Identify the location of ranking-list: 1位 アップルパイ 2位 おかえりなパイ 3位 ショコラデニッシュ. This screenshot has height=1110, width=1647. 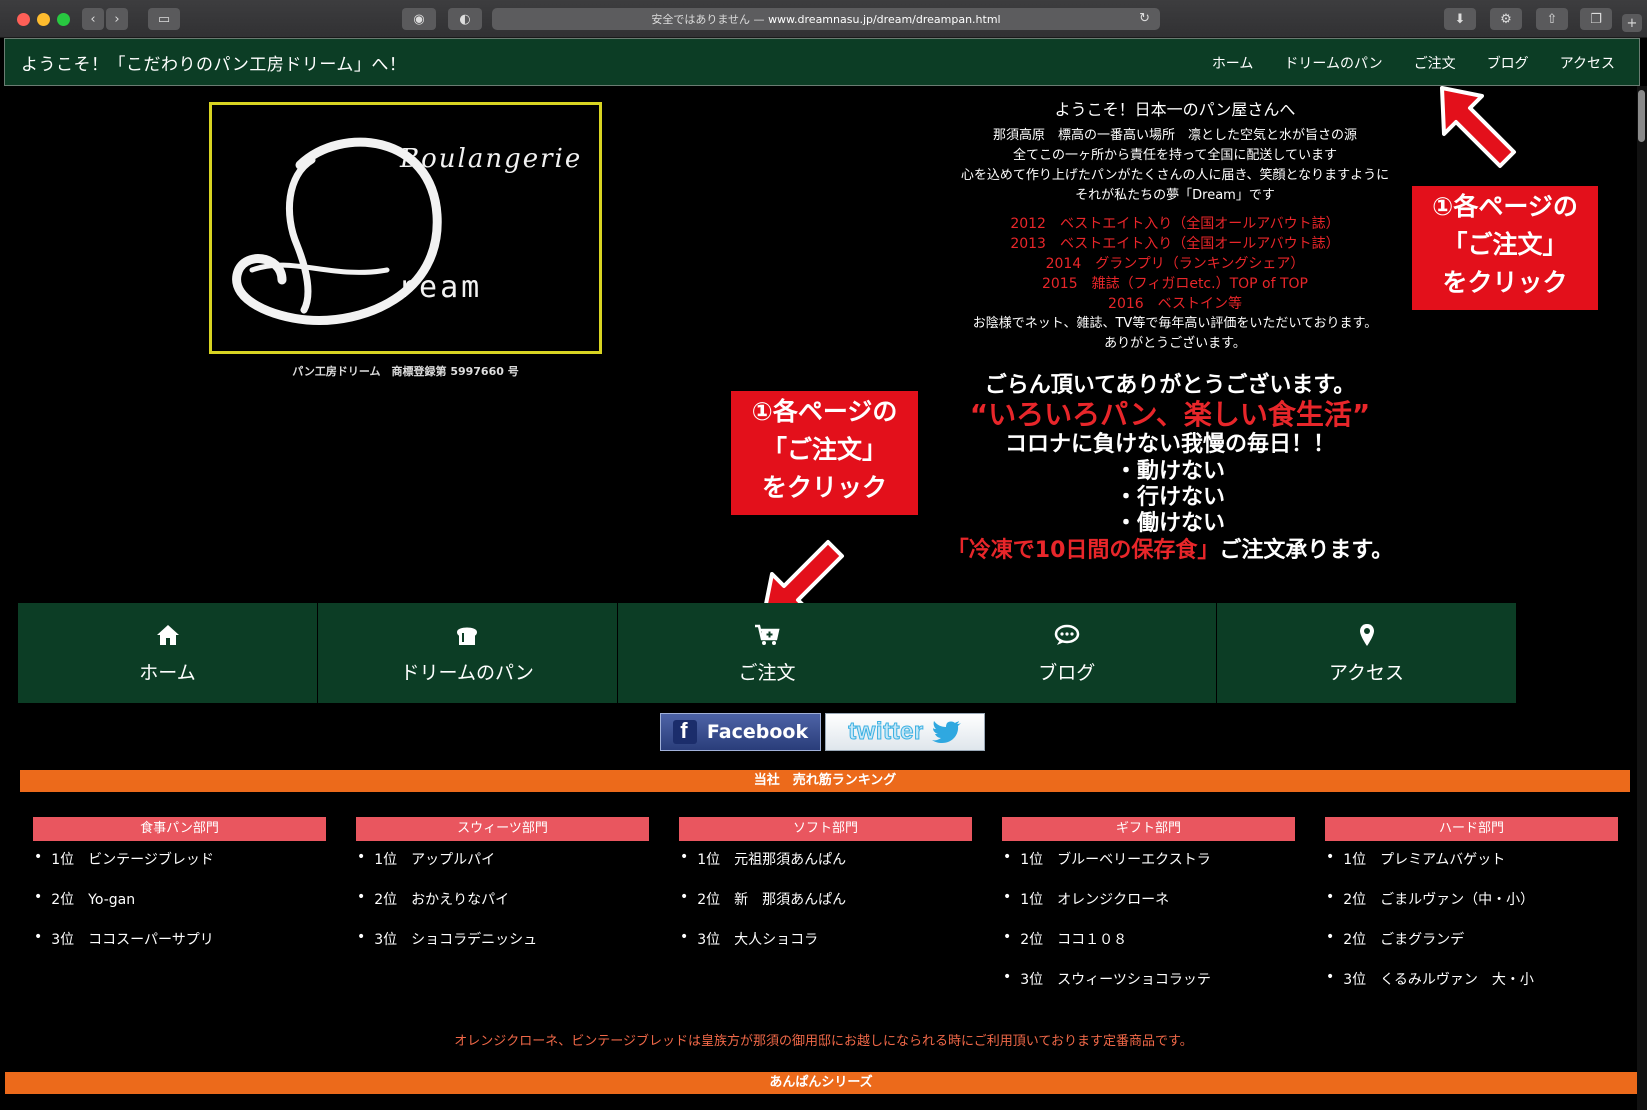
(502, 909).